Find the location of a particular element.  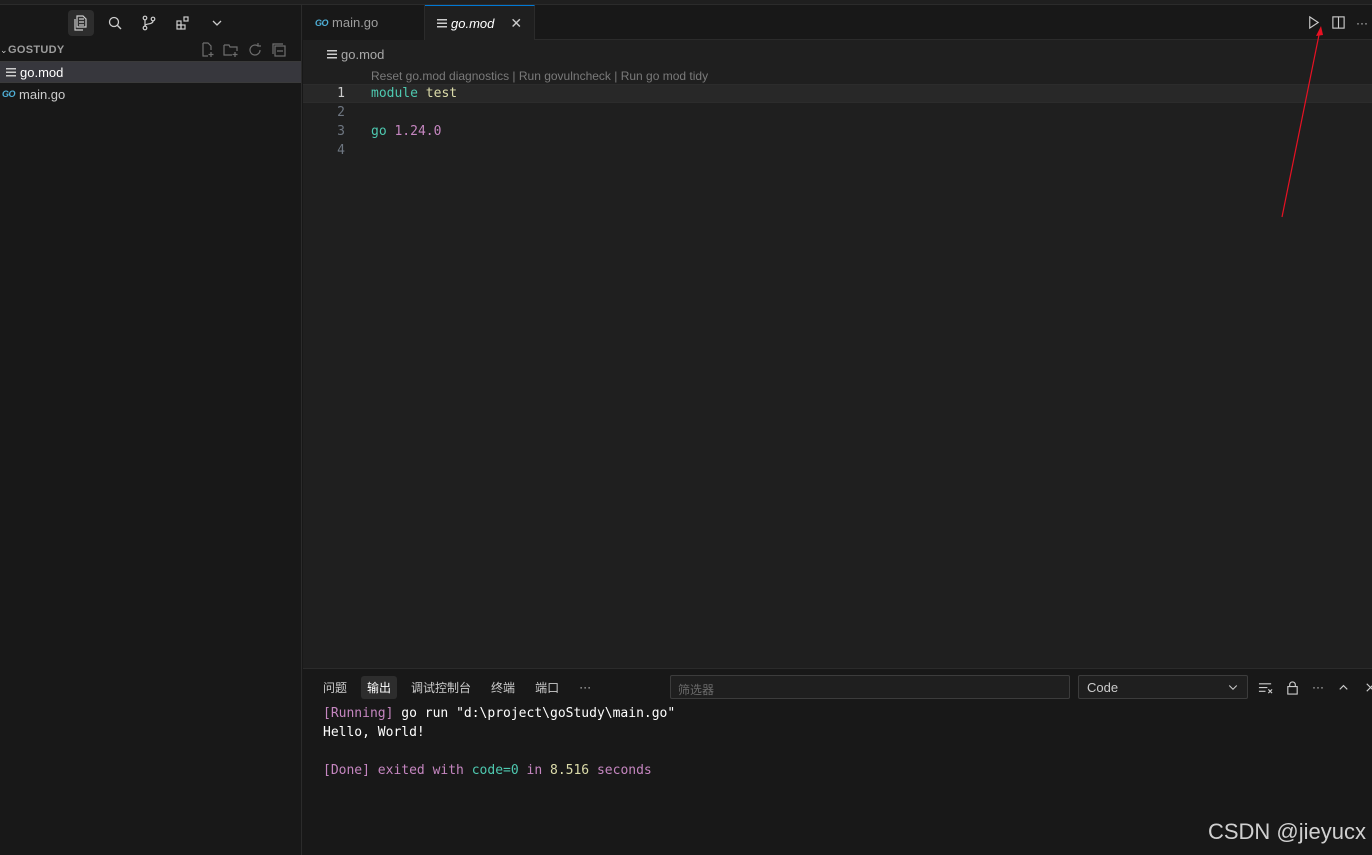

watermark: CSDN @jieyucx is located at coordinates (1286, 831).